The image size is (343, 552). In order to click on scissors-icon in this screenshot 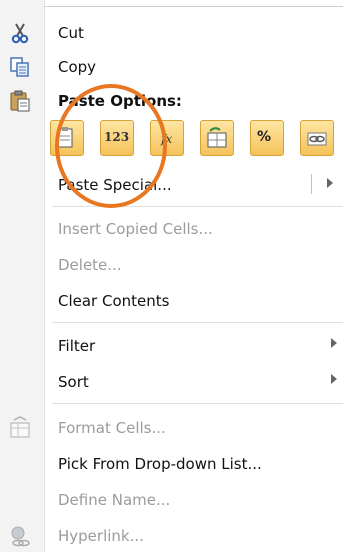, I will do `click(20, 33)`.